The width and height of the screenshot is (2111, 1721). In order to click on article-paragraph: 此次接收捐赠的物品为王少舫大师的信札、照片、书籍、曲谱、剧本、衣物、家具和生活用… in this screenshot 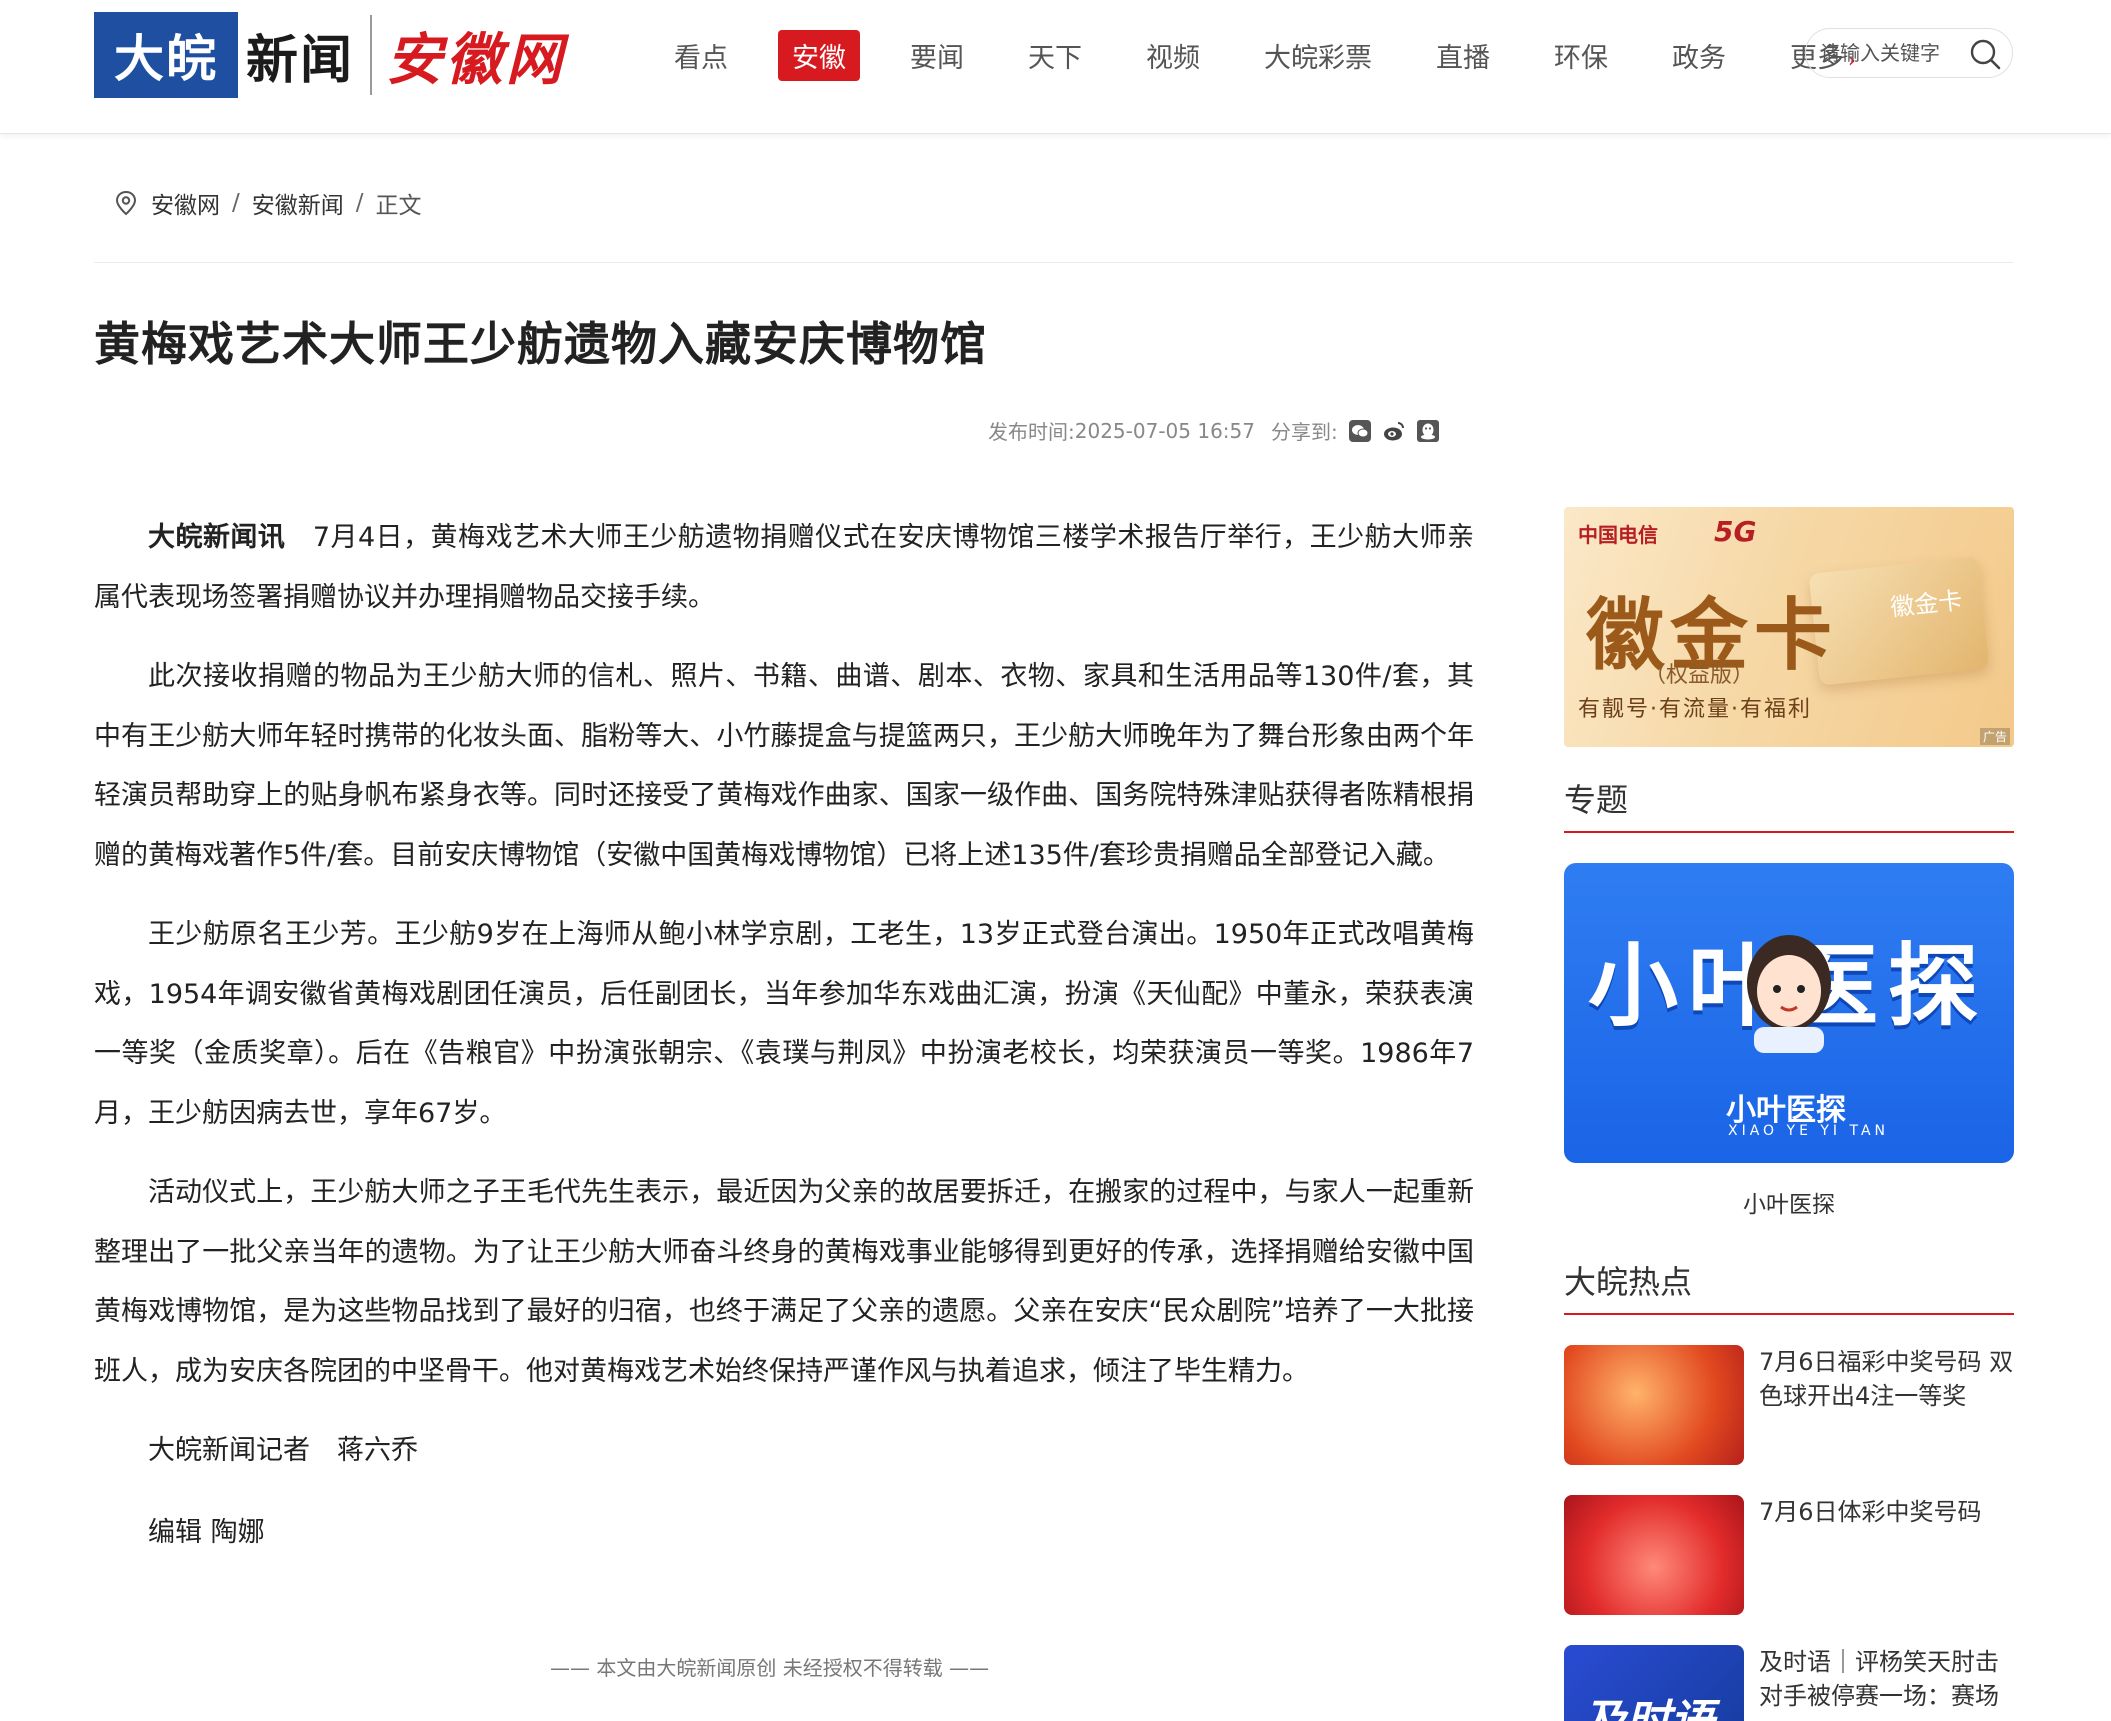, I will do `click(784, 766)`.